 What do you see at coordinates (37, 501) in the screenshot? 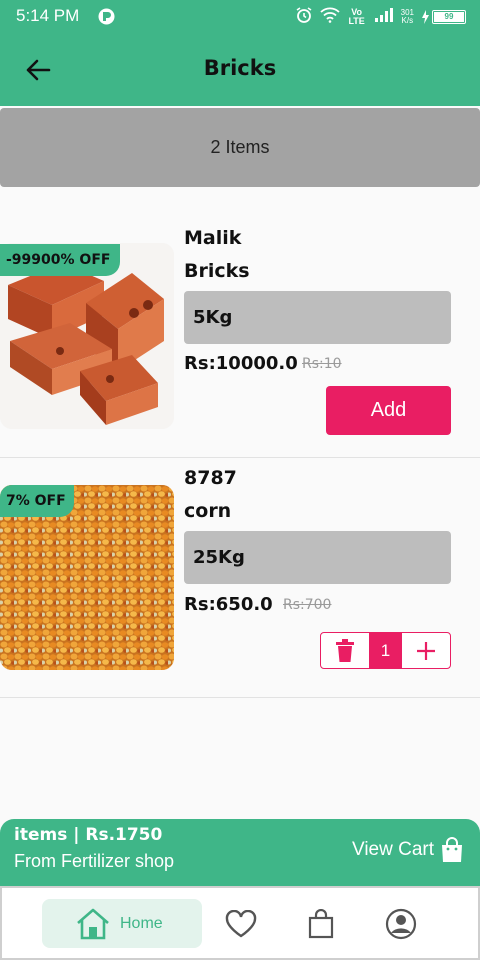
I see `discount-badge: 7% OFF` at bounding box center [37, 501].